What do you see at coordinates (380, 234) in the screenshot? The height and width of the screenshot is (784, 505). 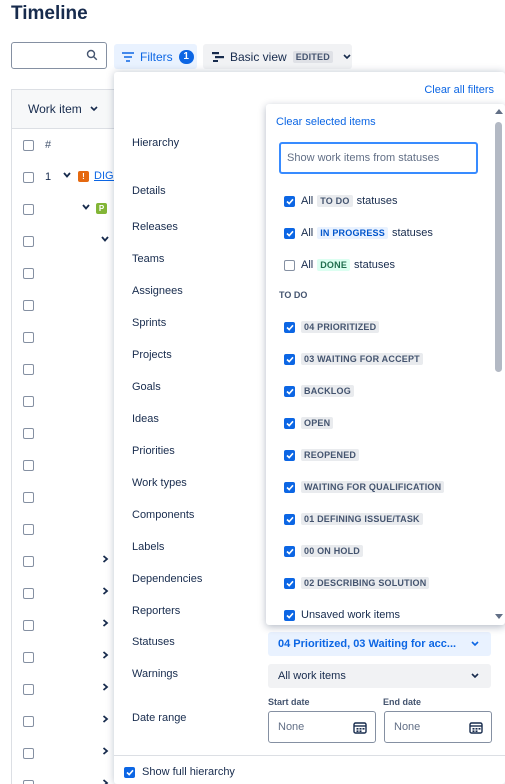 I see `status-category-option: All IN PROGRESS statuses` at bounding box center [380, 234].